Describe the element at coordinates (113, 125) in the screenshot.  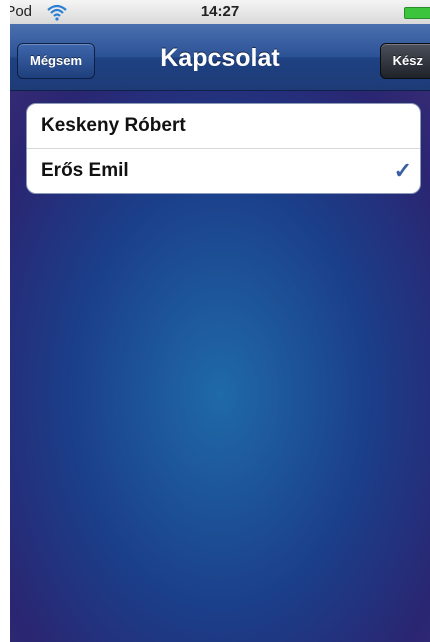
I see `contact-name: Keskeny Róbert` at that location.